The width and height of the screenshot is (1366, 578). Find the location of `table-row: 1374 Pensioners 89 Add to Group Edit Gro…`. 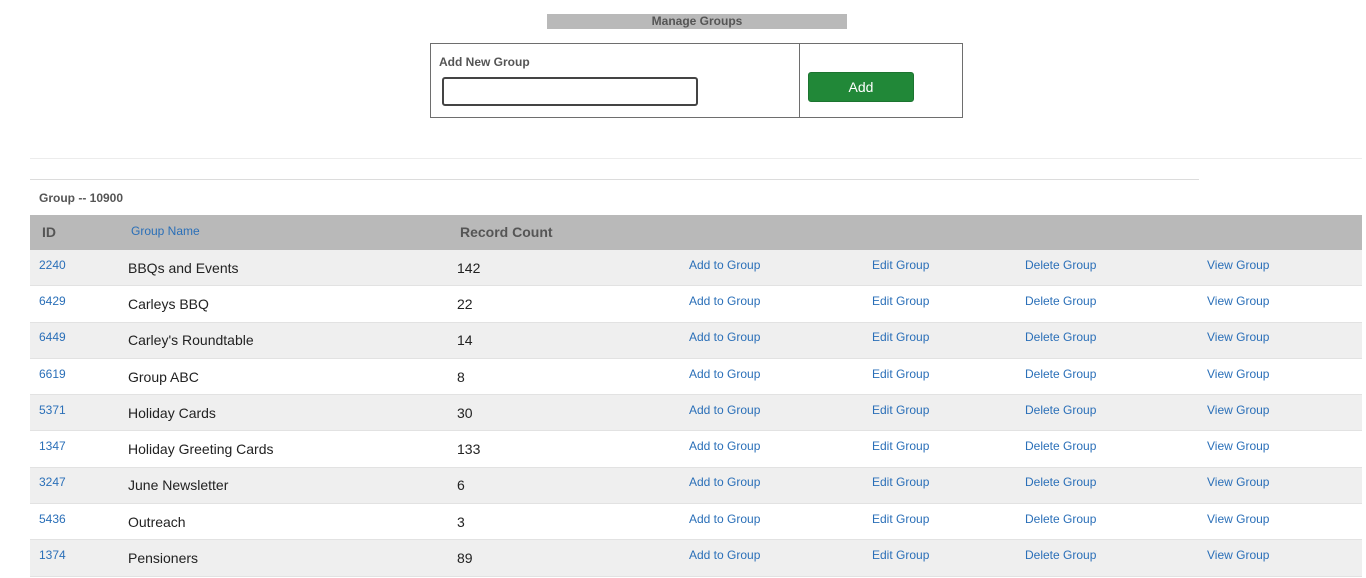

table-row: 1374 Pensioners 89 Add to Group Edit Gro… is located at coordinates (696, 558).